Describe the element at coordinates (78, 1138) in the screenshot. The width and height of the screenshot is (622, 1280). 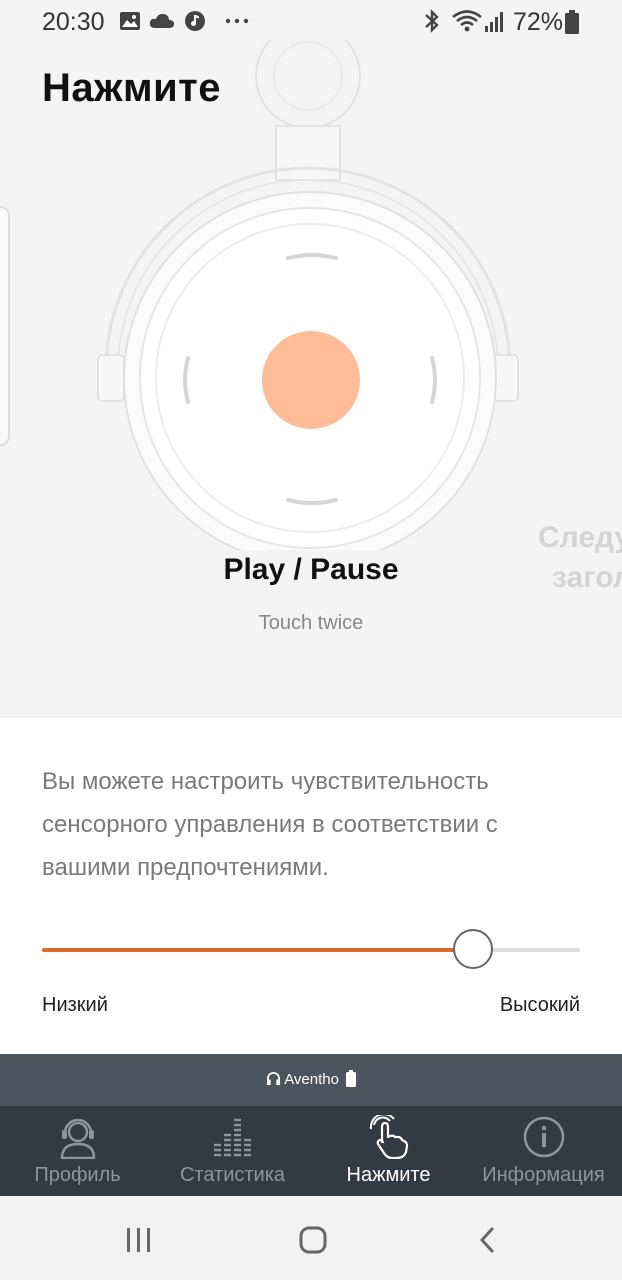
I see `profile-headset-icon` at that location.